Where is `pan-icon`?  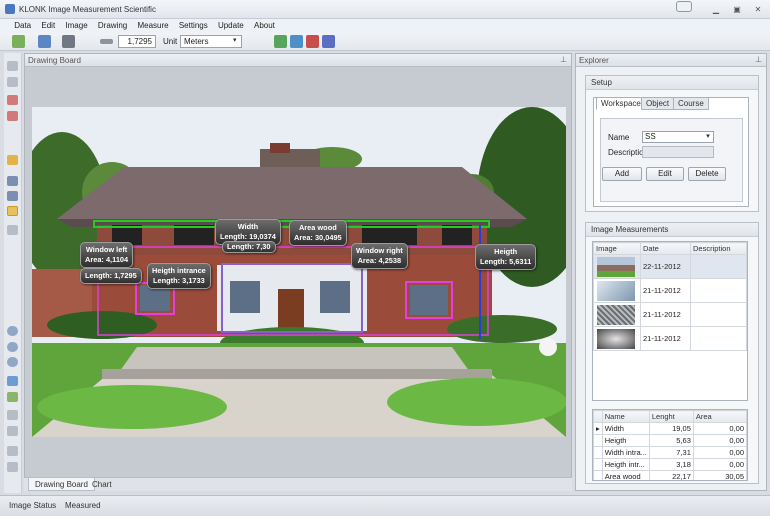 pan-icon is located at coordinates (12, 397).